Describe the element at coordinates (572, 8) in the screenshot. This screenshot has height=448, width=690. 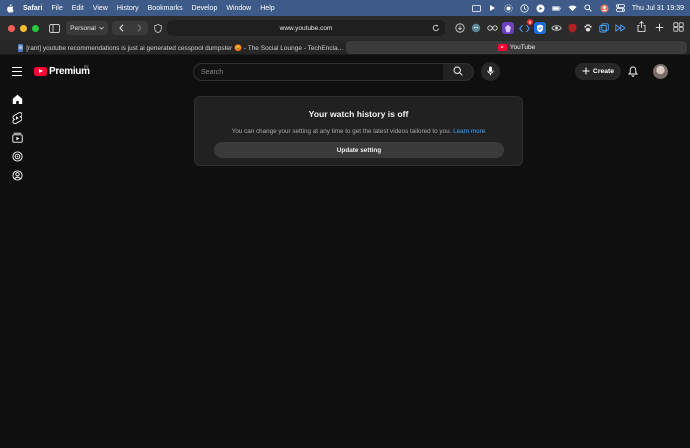
I see `wifi-icon` at that location.